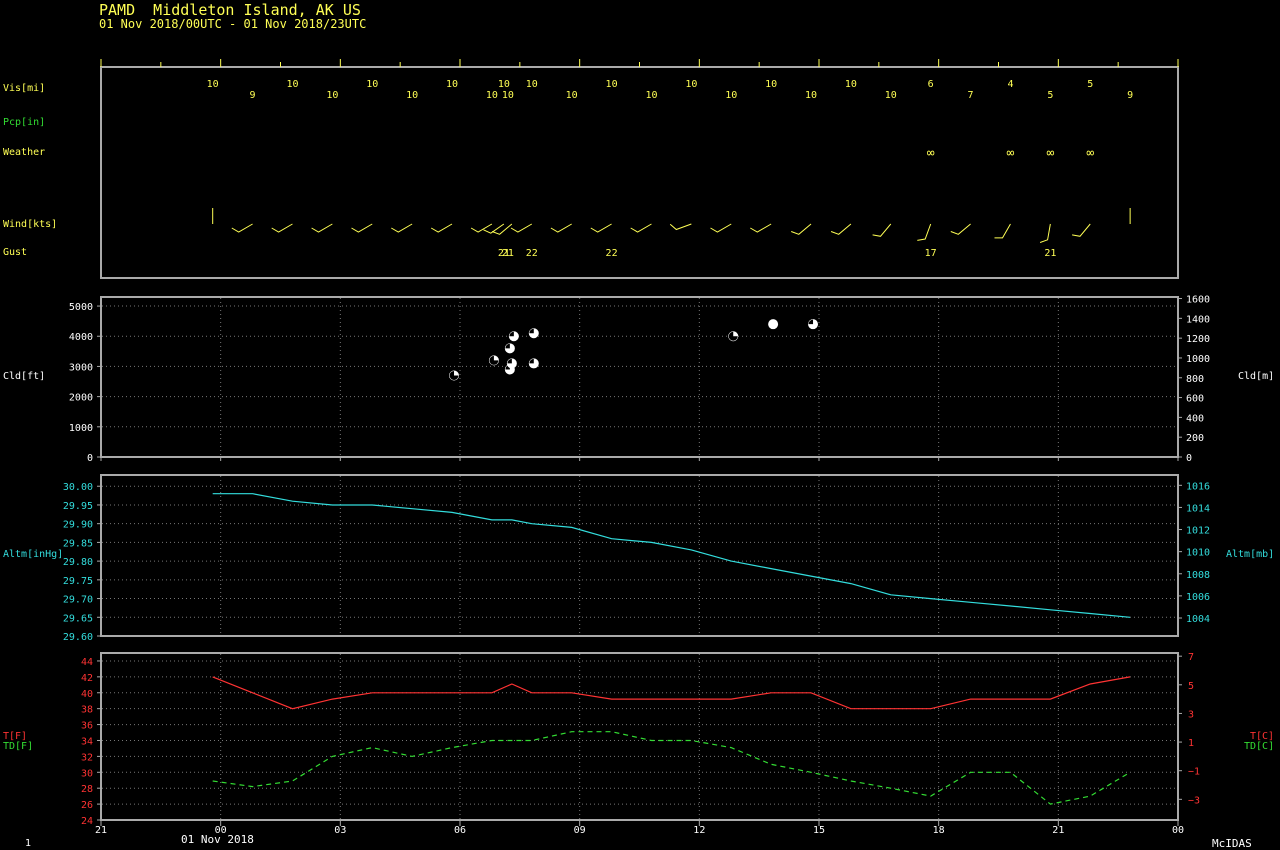  Describe the element at coordinates (1178, 830) in the screenshot. I see `x-axis-tick-label: 00` at that location.